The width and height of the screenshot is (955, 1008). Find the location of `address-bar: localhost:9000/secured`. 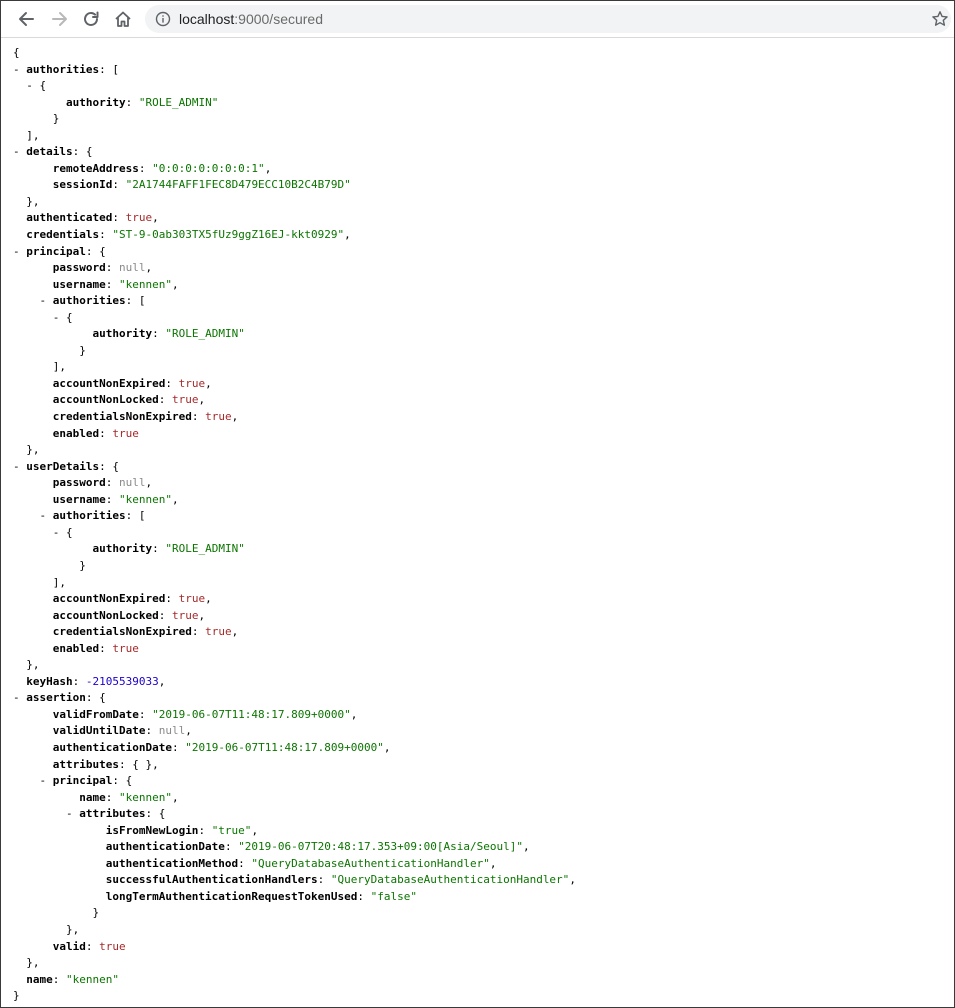

address-bar: localhost:9000/secured is located at coordinates (548, 19).